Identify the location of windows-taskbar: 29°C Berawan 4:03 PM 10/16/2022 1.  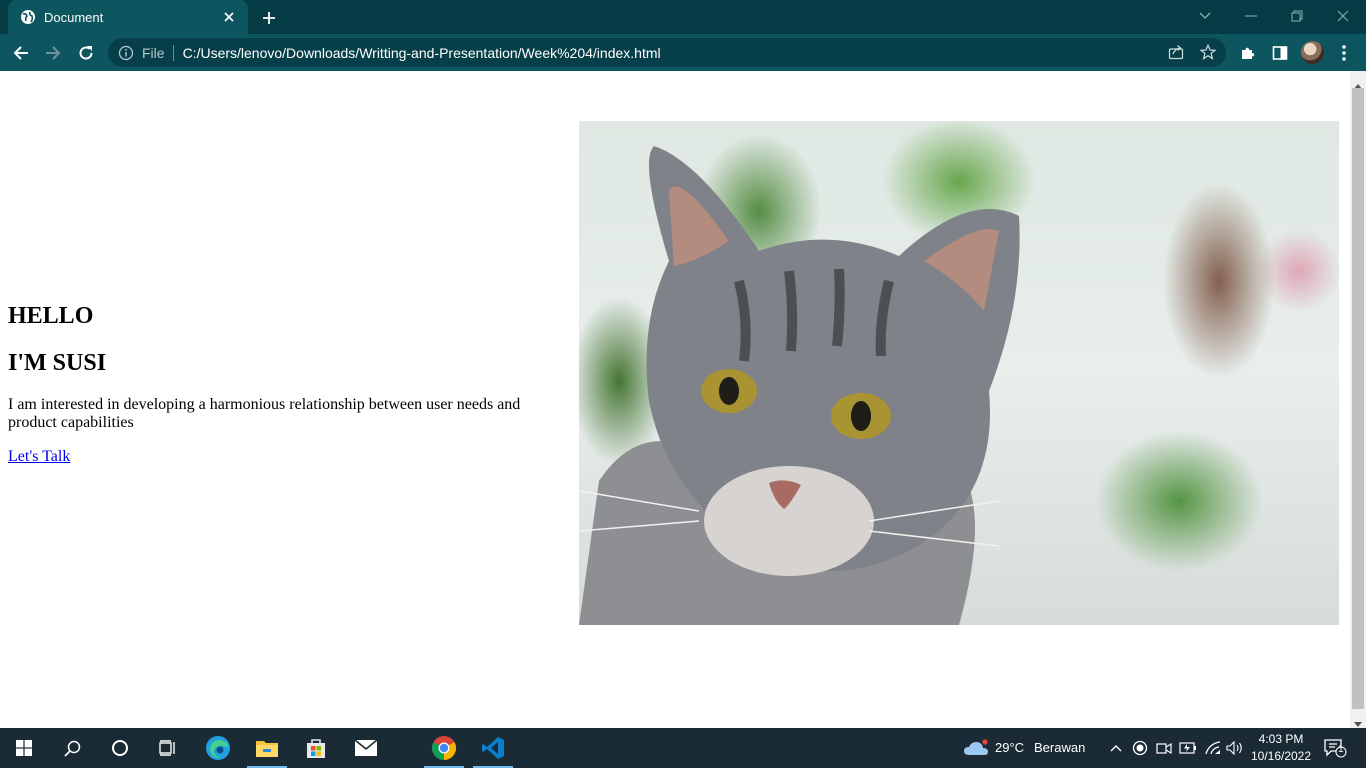
(683, 748).